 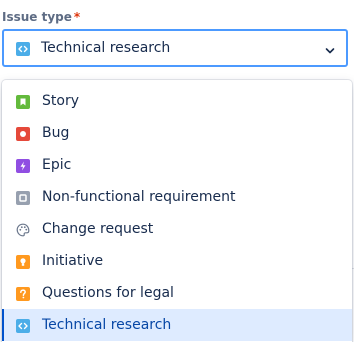 I want to click on menu-item-label: Technical research, so click(x=107, y=325).